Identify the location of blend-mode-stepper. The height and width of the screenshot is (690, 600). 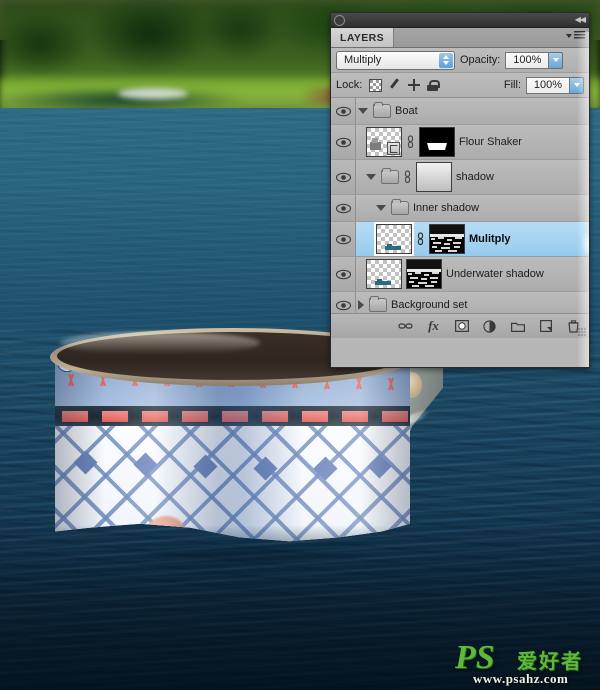
(446, 60).